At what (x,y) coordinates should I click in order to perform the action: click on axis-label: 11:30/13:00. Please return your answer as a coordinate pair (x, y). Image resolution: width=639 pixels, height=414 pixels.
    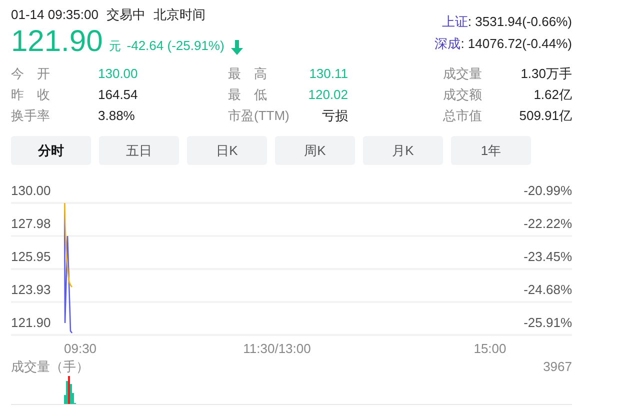
    Looking at the image, I should click on (277, 349).